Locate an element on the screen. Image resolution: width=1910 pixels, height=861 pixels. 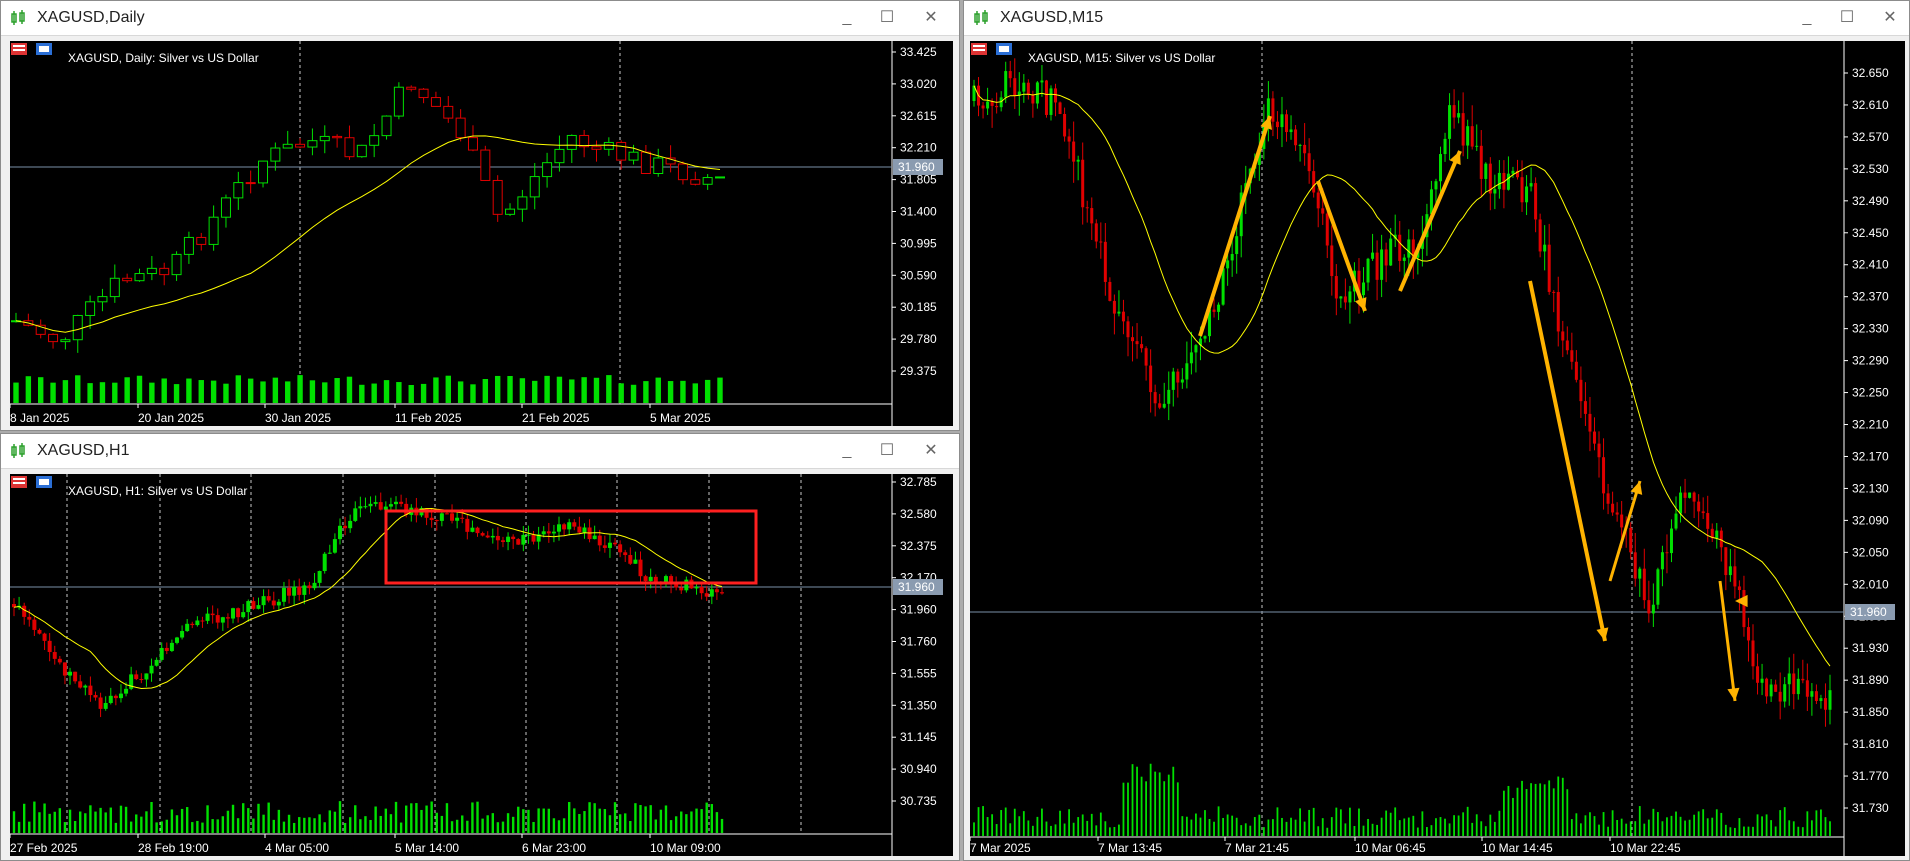
x-tick-label: 7 Mar 21:45 is located at coordinates (1257, 848).